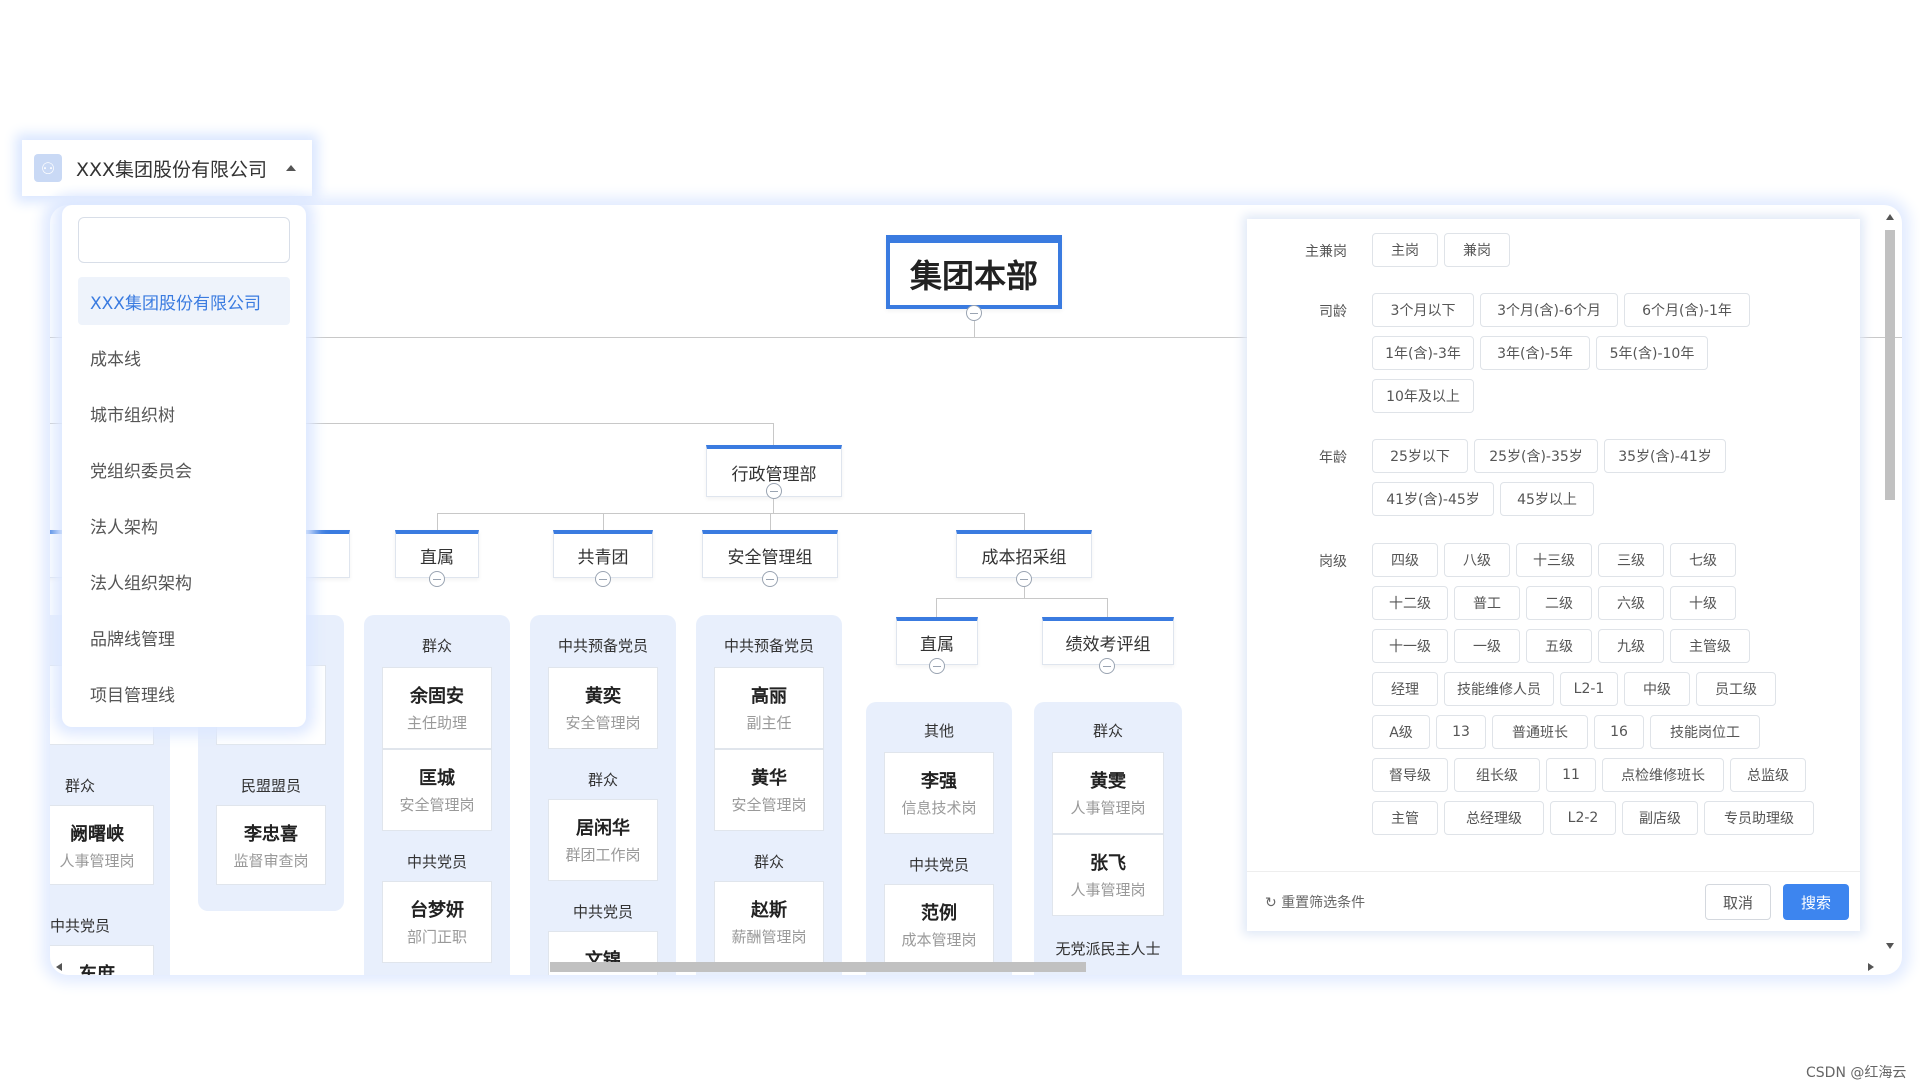 The image size is (1920, 1089). I want to click on member-card: 赵斯 薪酬管理岗, so click(769, 922).